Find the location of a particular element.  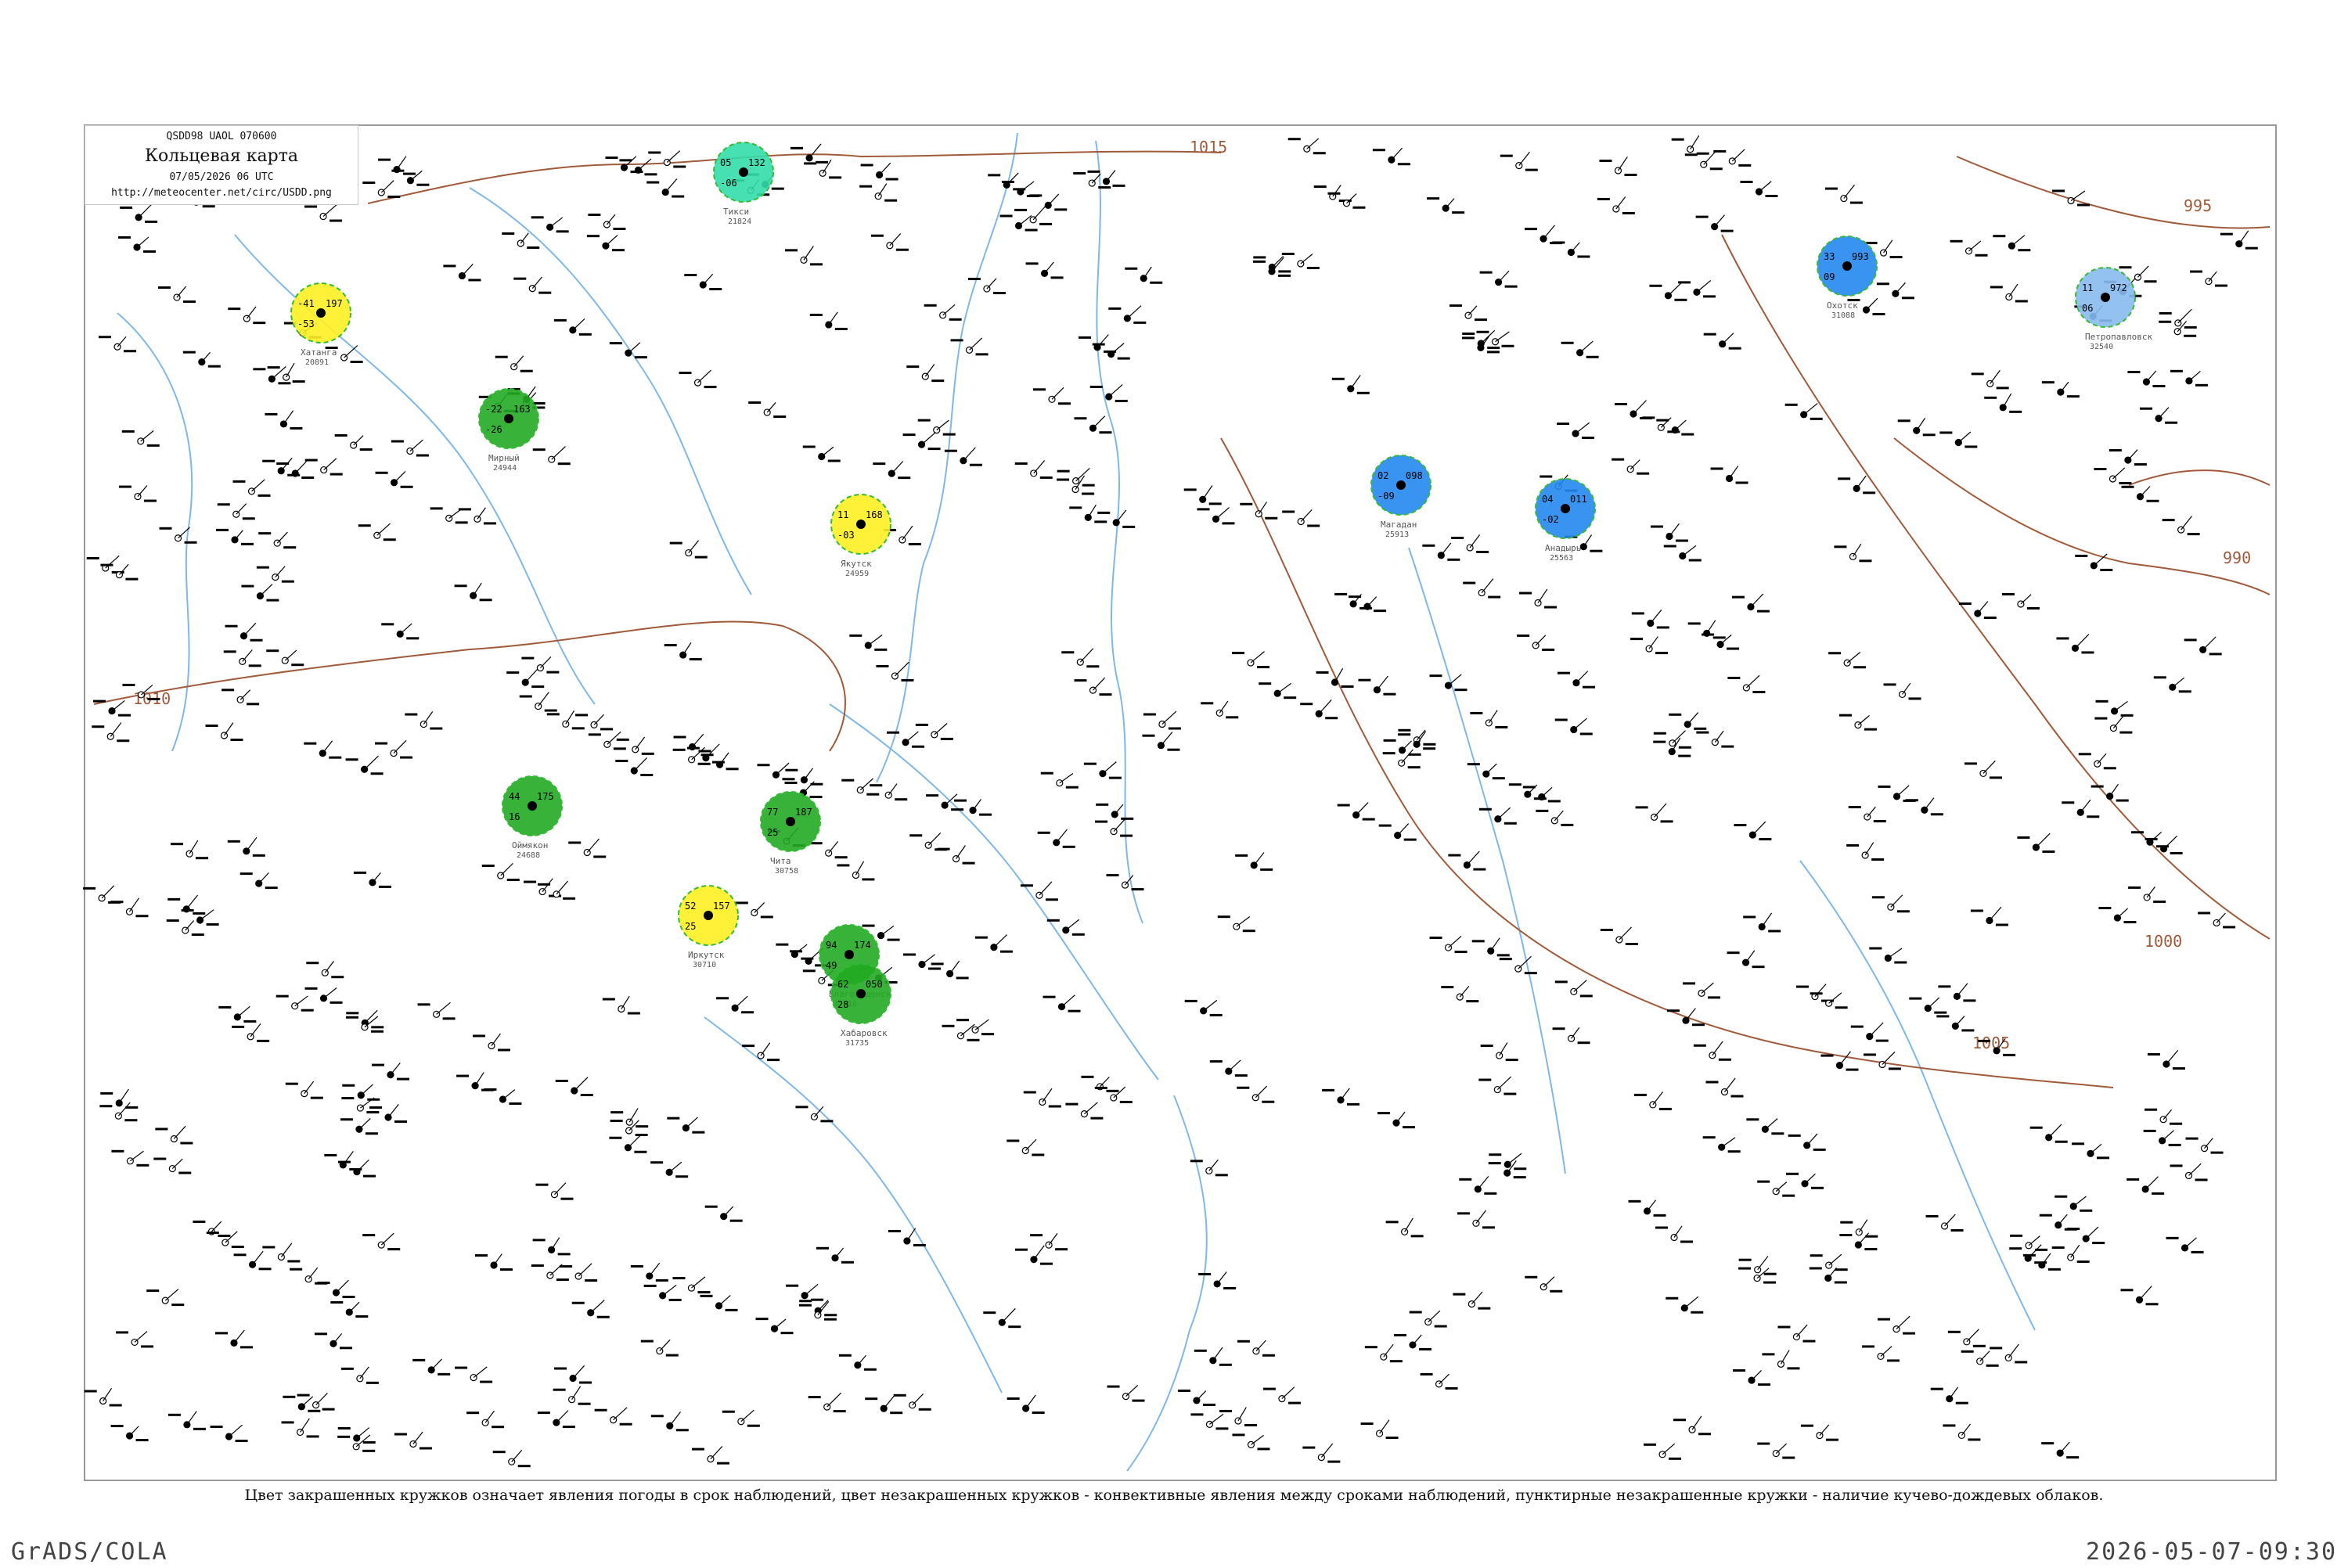

station-pressure: 050 is located at coordinates (874, 984).